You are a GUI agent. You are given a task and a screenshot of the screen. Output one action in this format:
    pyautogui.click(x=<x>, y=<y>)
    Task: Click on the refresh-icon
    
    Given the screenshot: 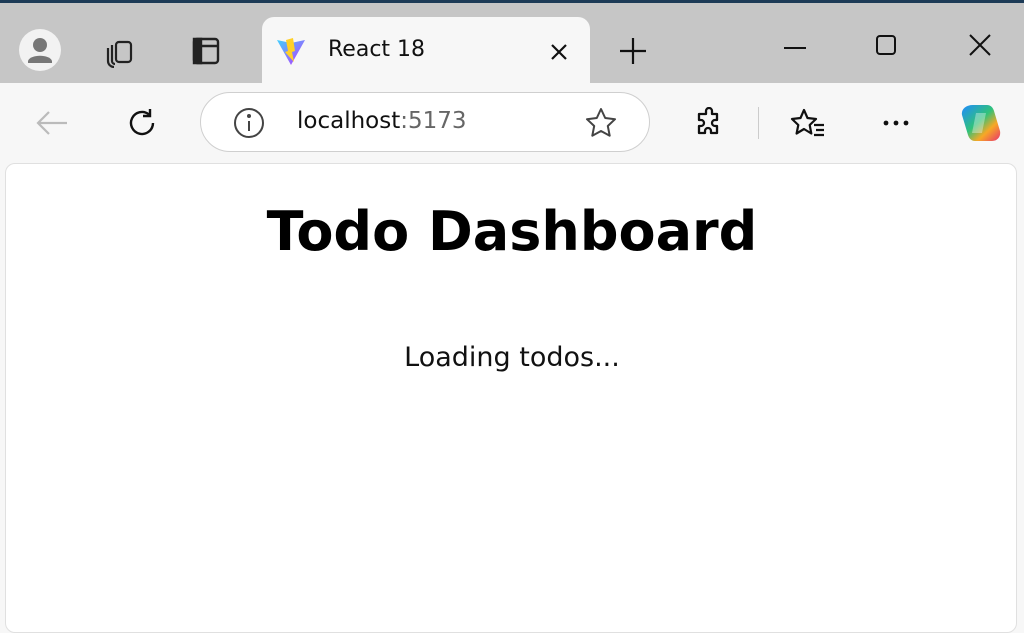 What is the action you would take?
    pyautogui.click(x=142, y=123)
    